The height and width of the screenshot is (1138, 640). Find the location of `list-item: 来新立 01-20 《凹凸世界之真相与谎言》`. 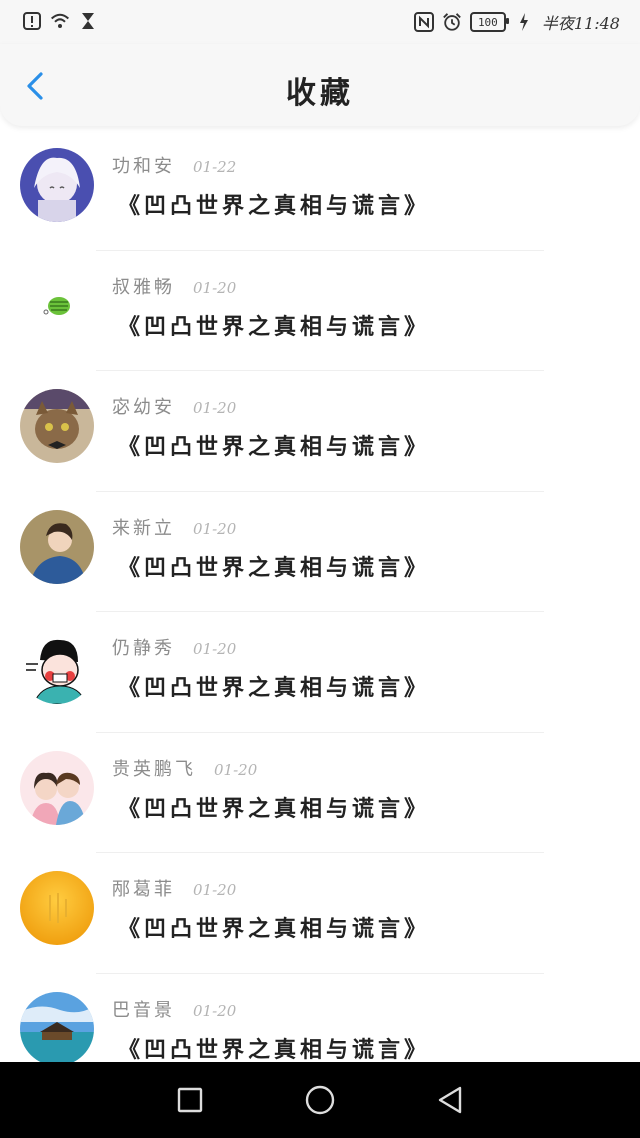

list-item: 来新立 01-20 《凹凸世界之真相与谎言》 is located at coordinates (320, 552).